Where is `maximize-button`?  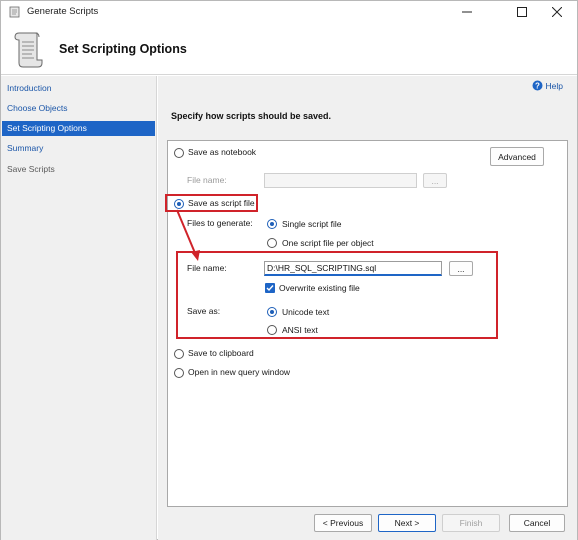 maximize-button is located at coordinates (522, 12).